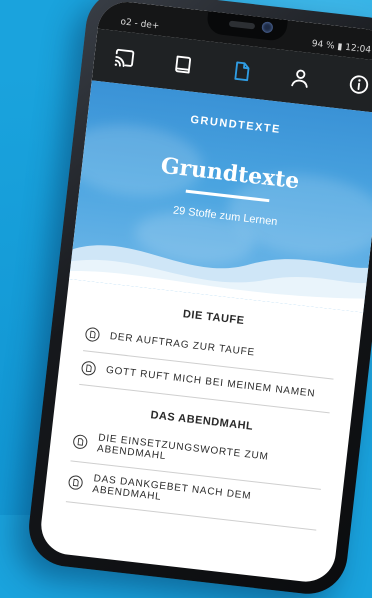 The image size is (372, 598). I want to click on camera-notch, so click(246, 26).